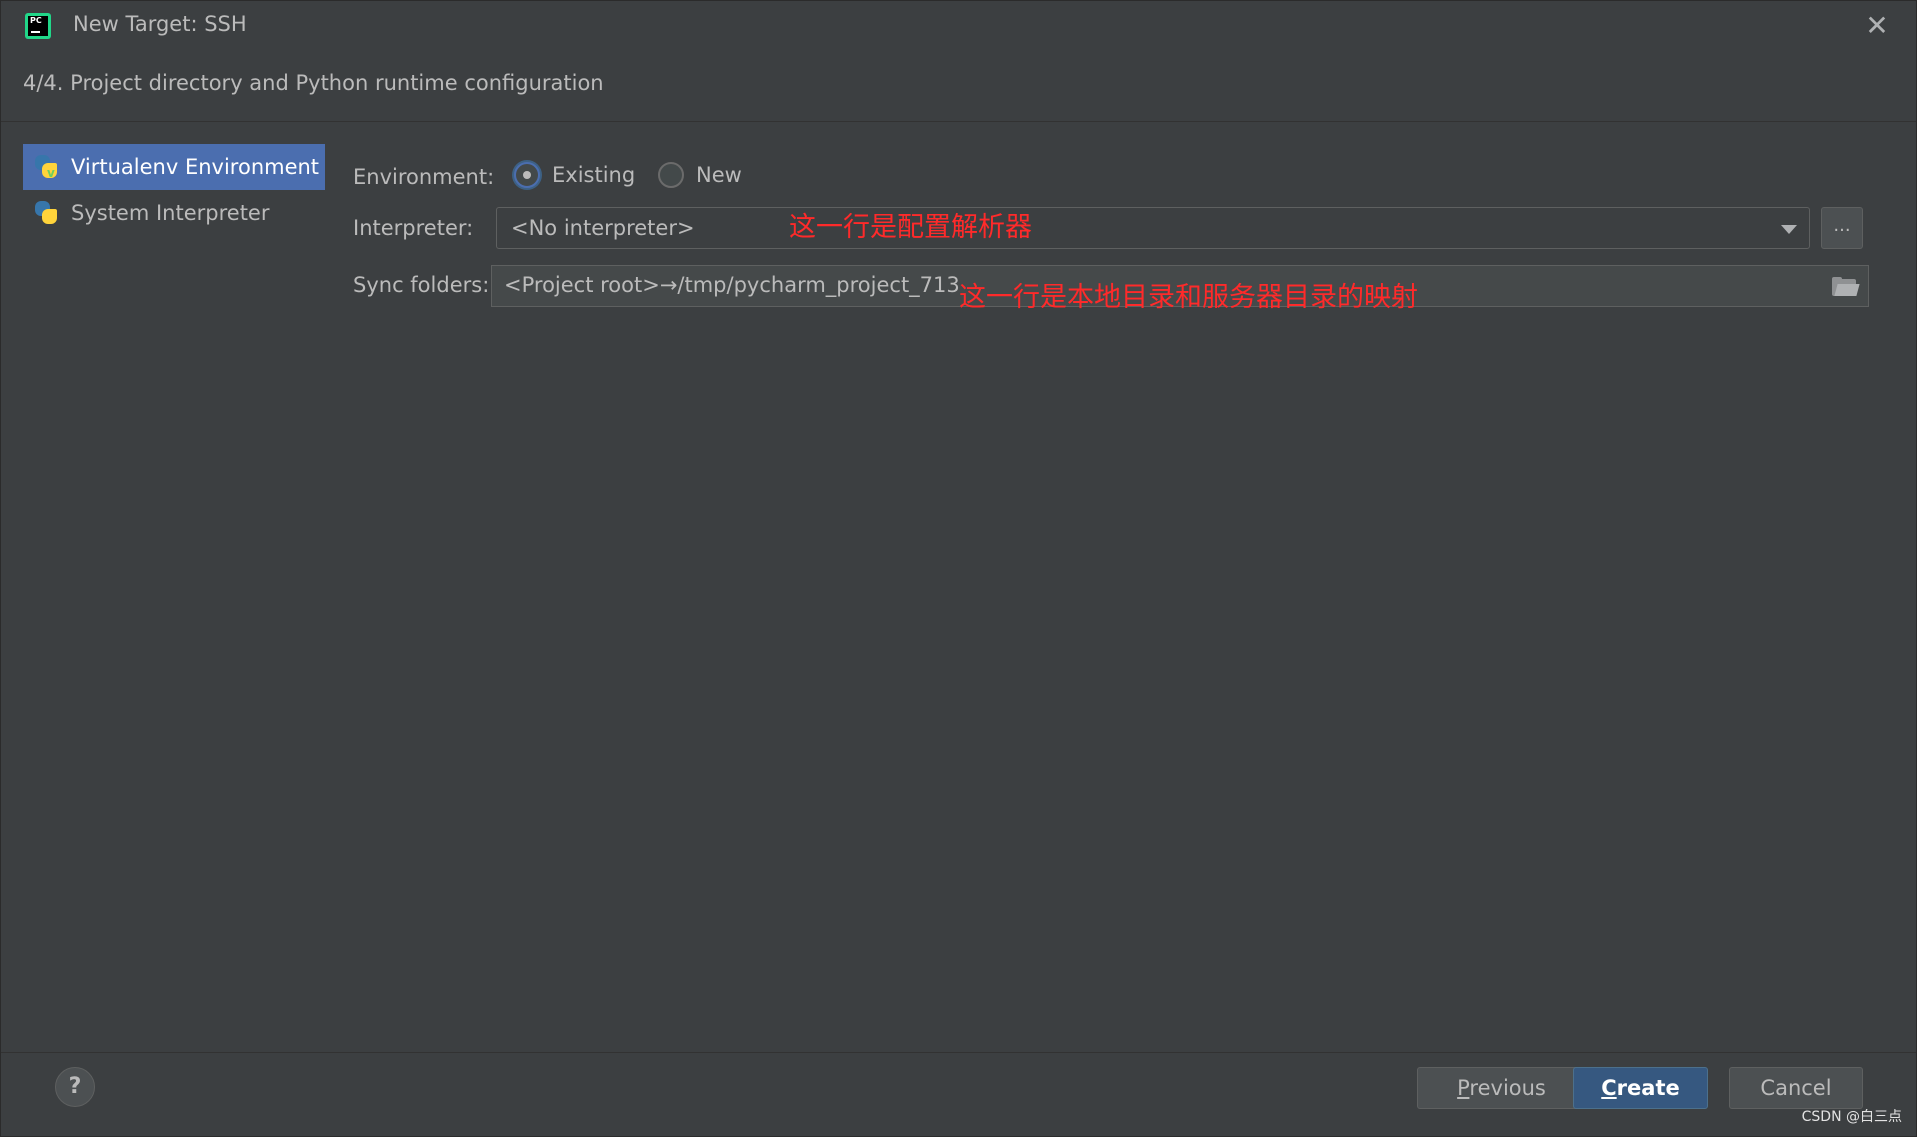  What do you see at coordinates (1609, 1088) in the screenshot?
I see `mnemonic: C` at bounding box center [1609, 1088].